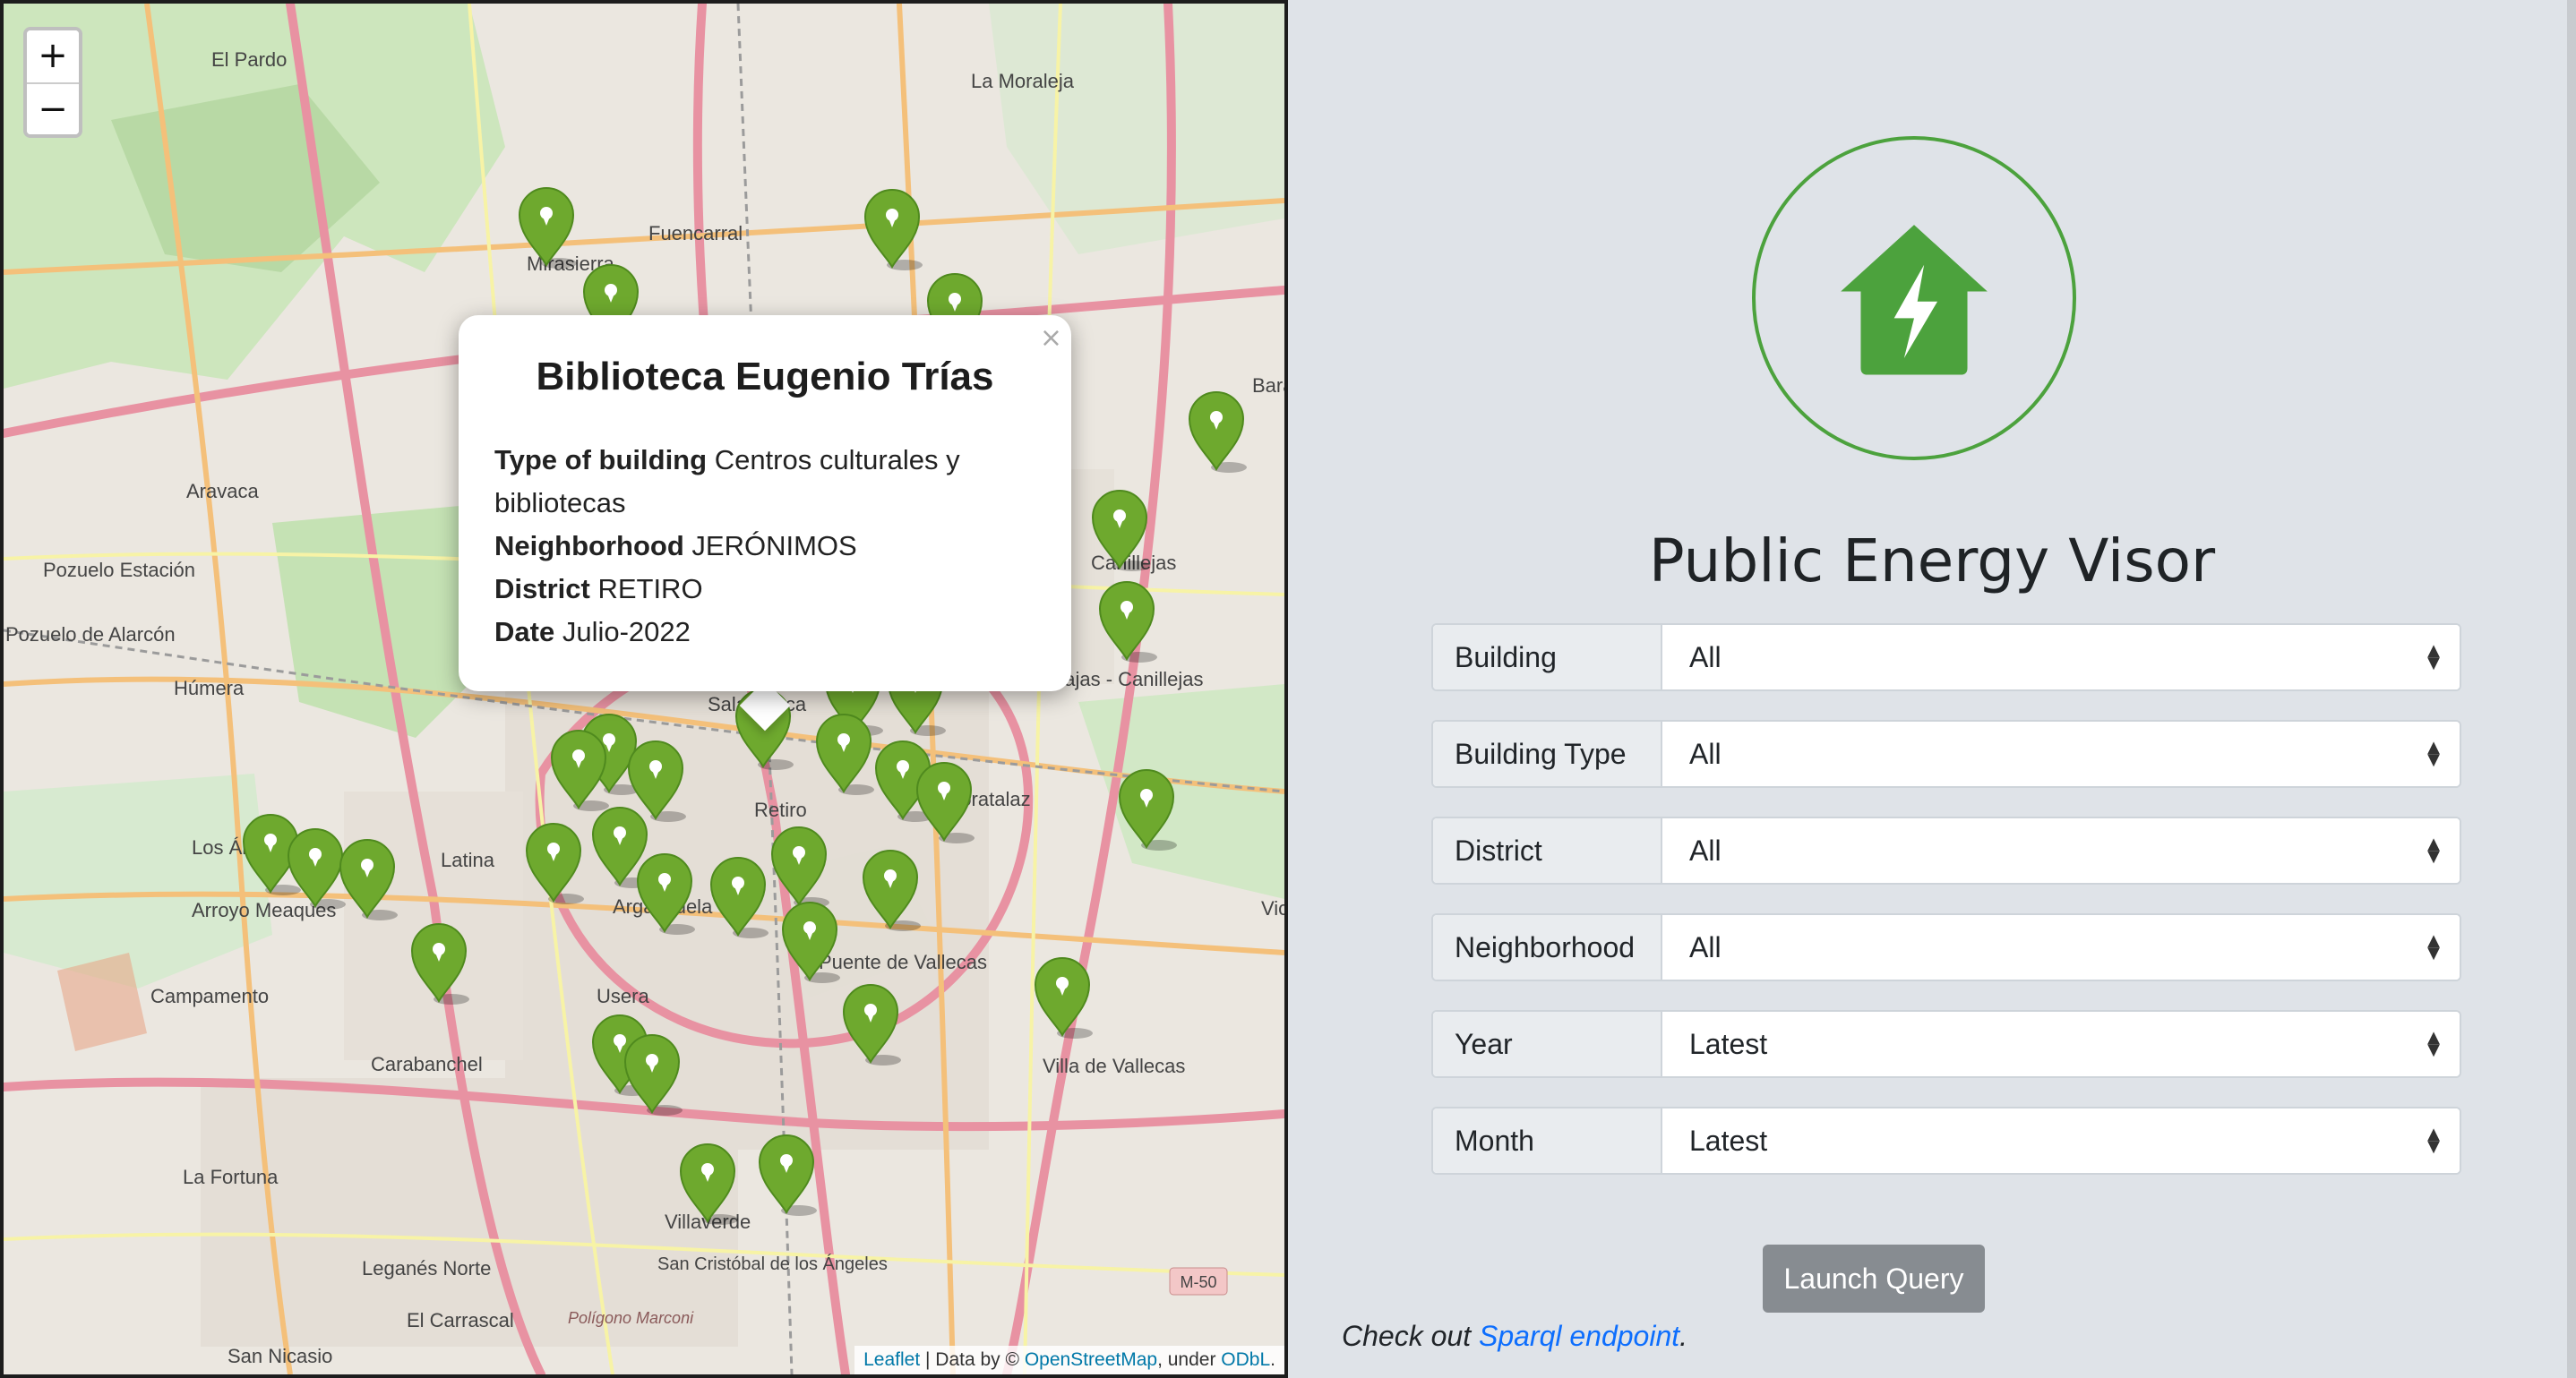 This screenshot has width=2576, height=1378. I want to click on building-type-select: All ▲ ▼, so click(2061, 754).